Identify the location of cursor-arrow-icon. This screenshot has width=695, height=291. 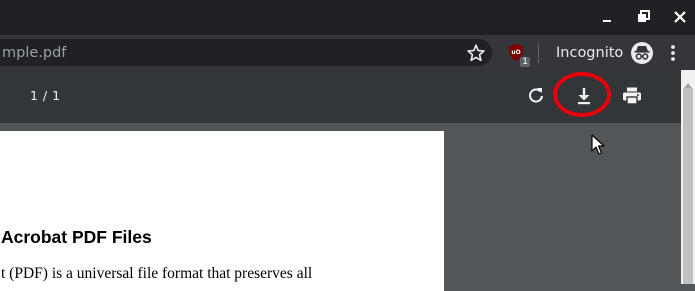
(598, 144).